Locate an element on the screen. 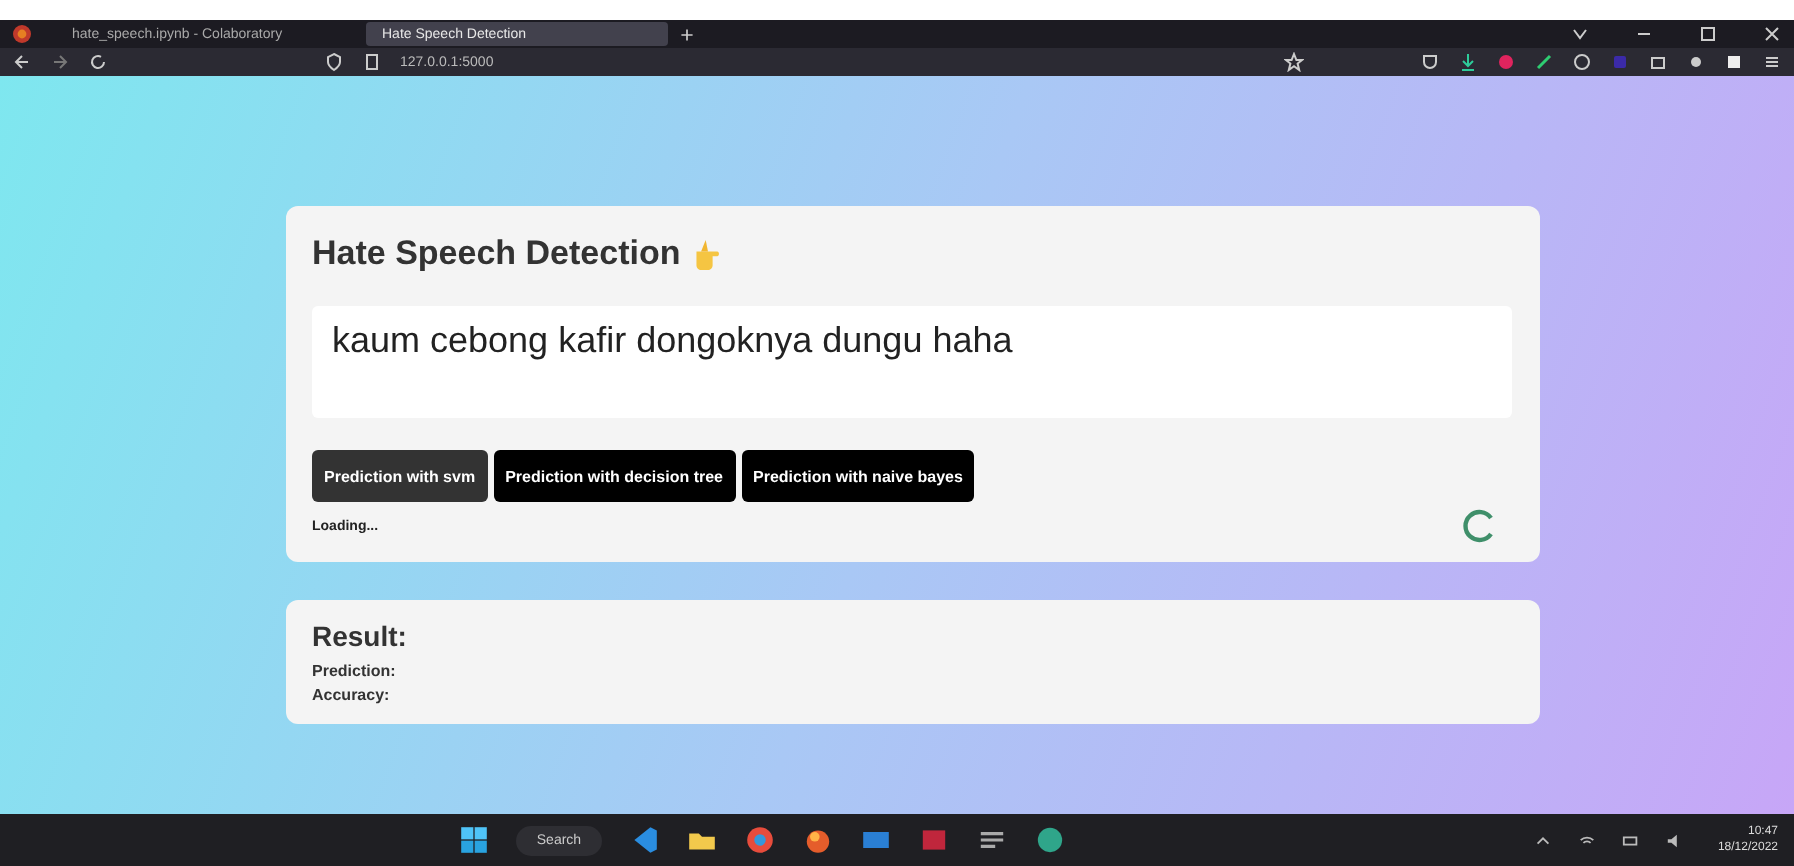 Image resolution: width=1794 pixels, height=866 pixels. pen-icon is located at coordinates (1544, 62).